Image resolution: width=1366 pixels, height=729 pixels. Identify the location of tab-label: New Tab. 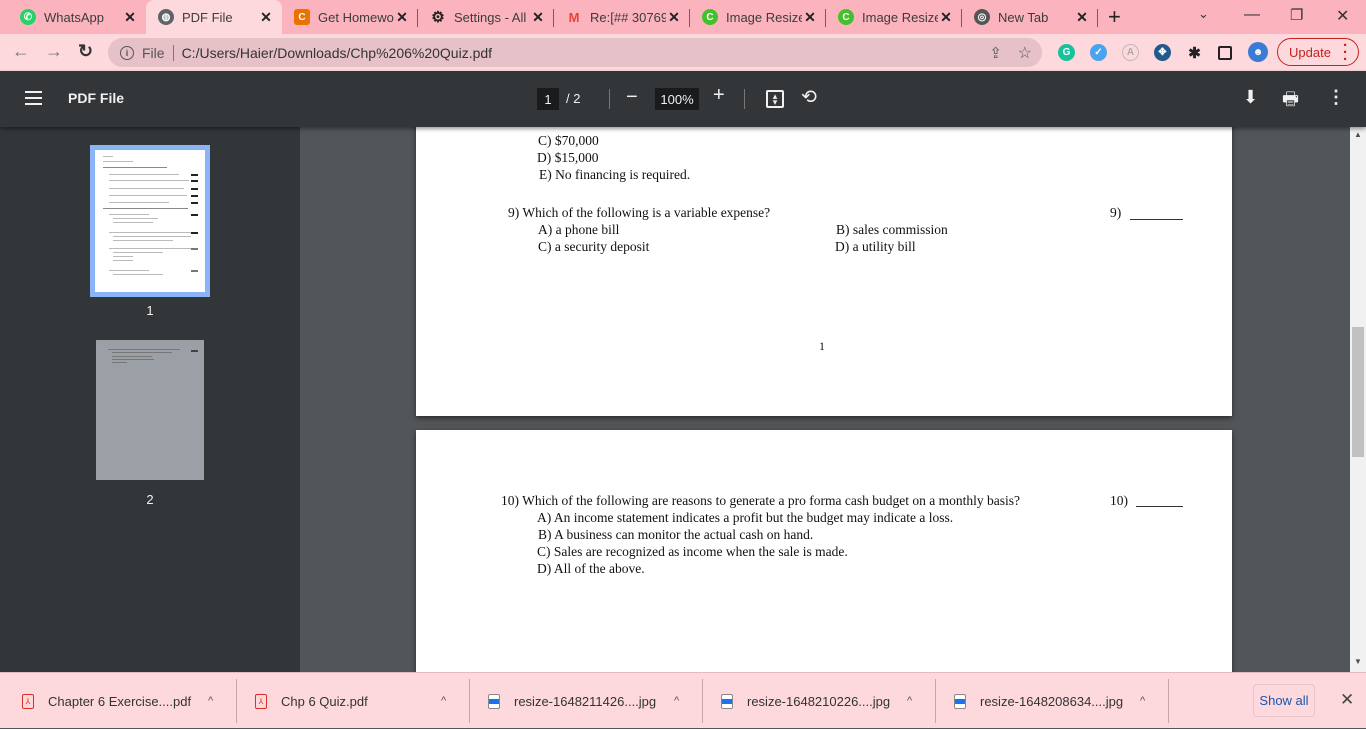
(1023, 17).